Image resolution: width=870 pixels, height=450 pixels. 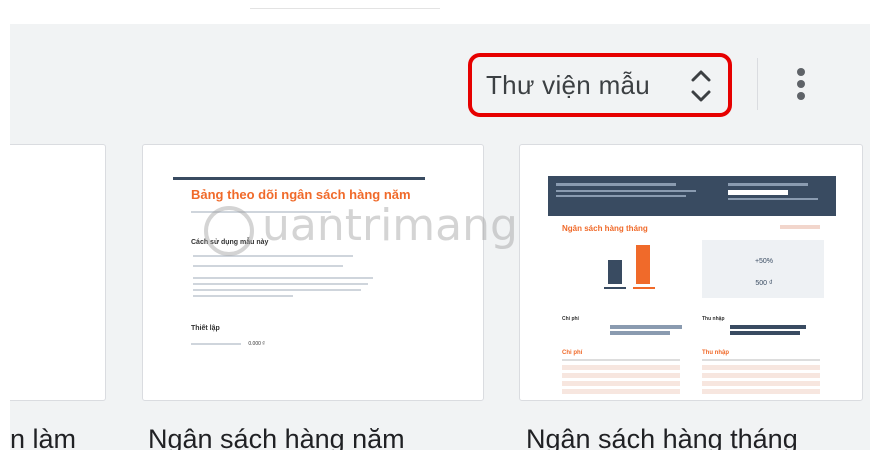 What do you see at coordinates (299, 178) in the screenshot?
I see `doc-header-bar` at bounding box center [299, 178].